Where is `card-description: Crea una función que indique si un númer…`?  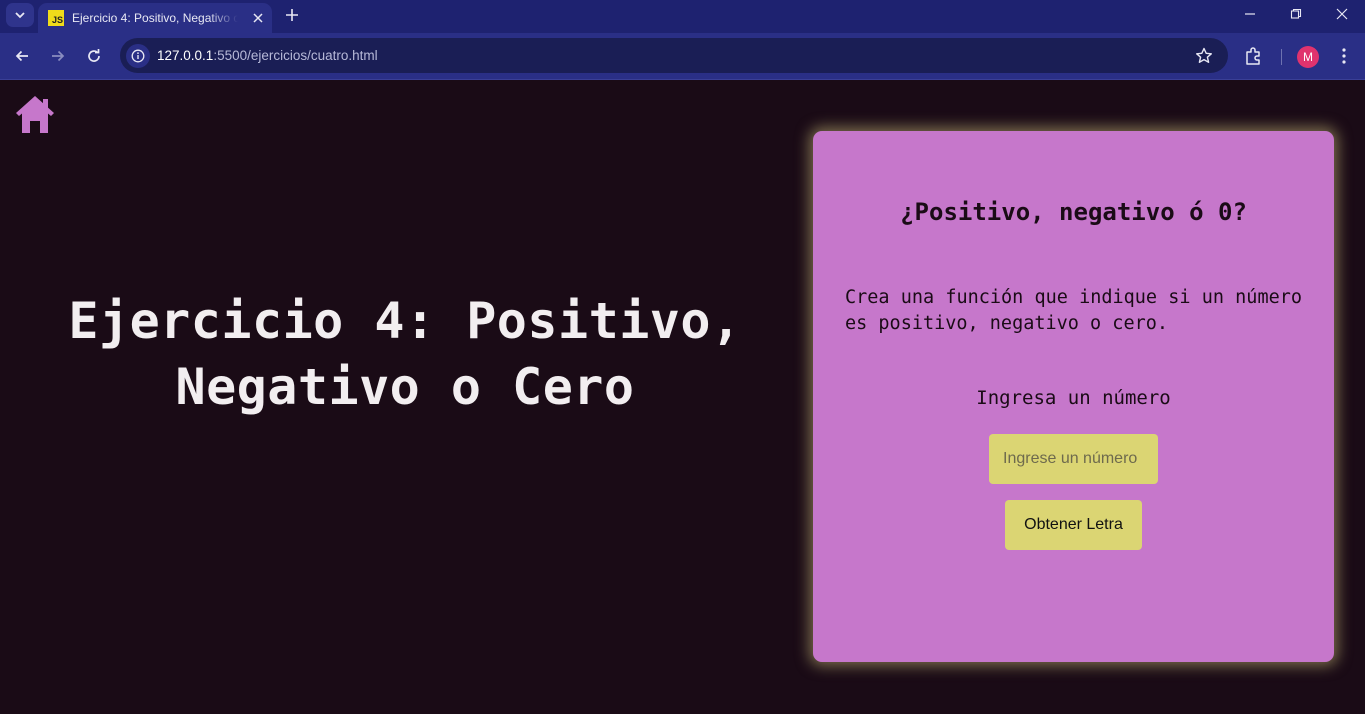
card-description: Crea una función que indique si un númer… is located at coordinates (1073, 310).